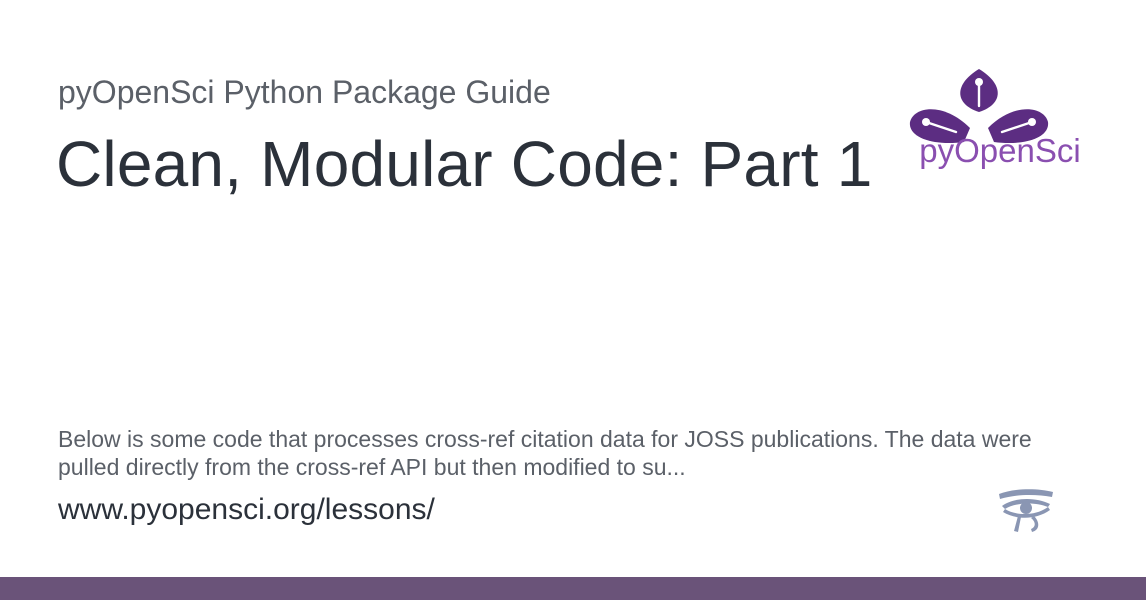 The image size is (1146, 600). What do you see at coordinates (464, 164) in the screenshot?
I see `page-title: Clean, Modular Code: Part 1` at bounding box center [464, 164].